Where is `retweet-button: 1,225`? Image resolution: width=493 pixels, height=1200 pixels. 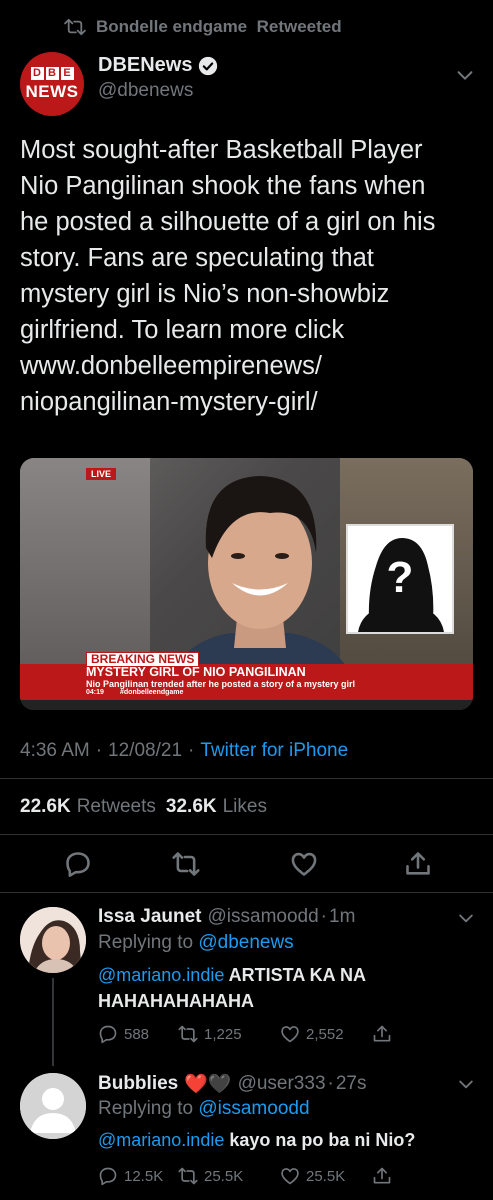 retweet-button: 1,225 is located at coordinates (229, 1034).